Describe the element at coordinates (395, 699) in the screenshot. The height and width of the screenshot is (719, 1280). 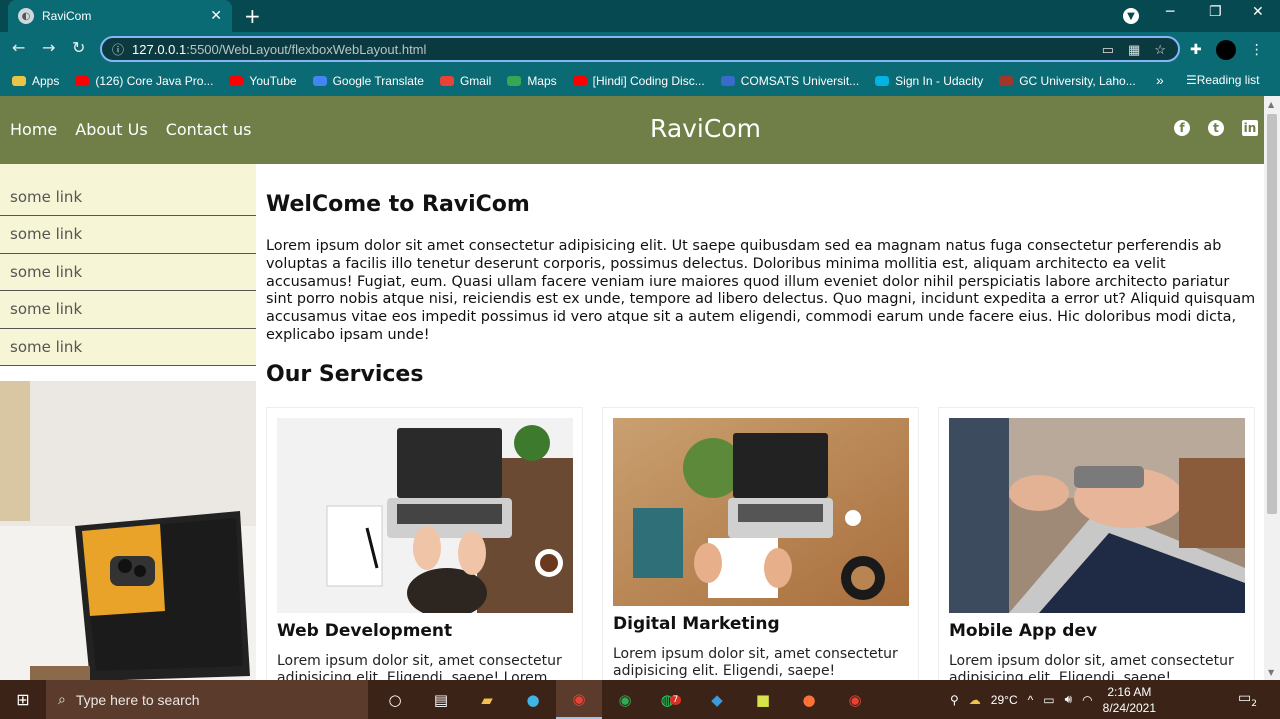
I see `cortana-icon: ○` at that location.